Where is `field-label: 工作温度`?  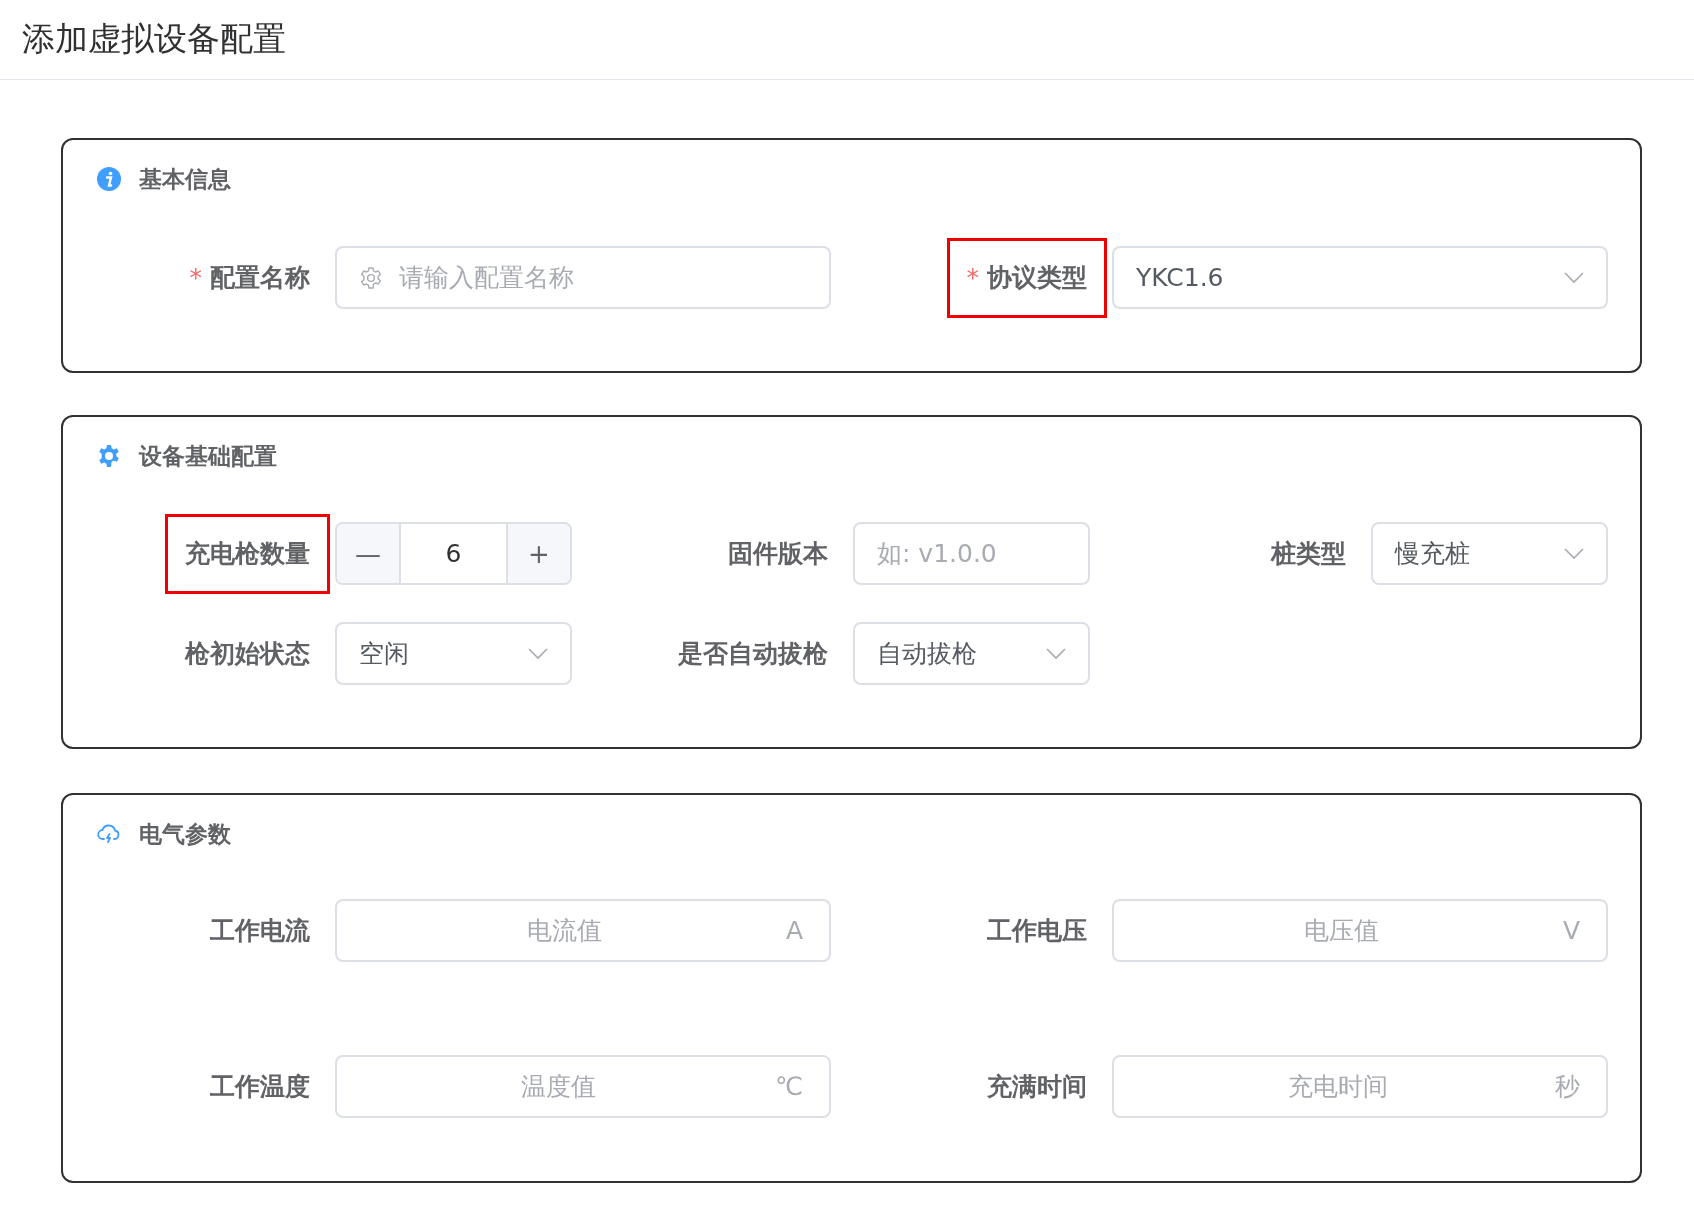
field-label: 工作温度 is located at coordinates (260, 1087).